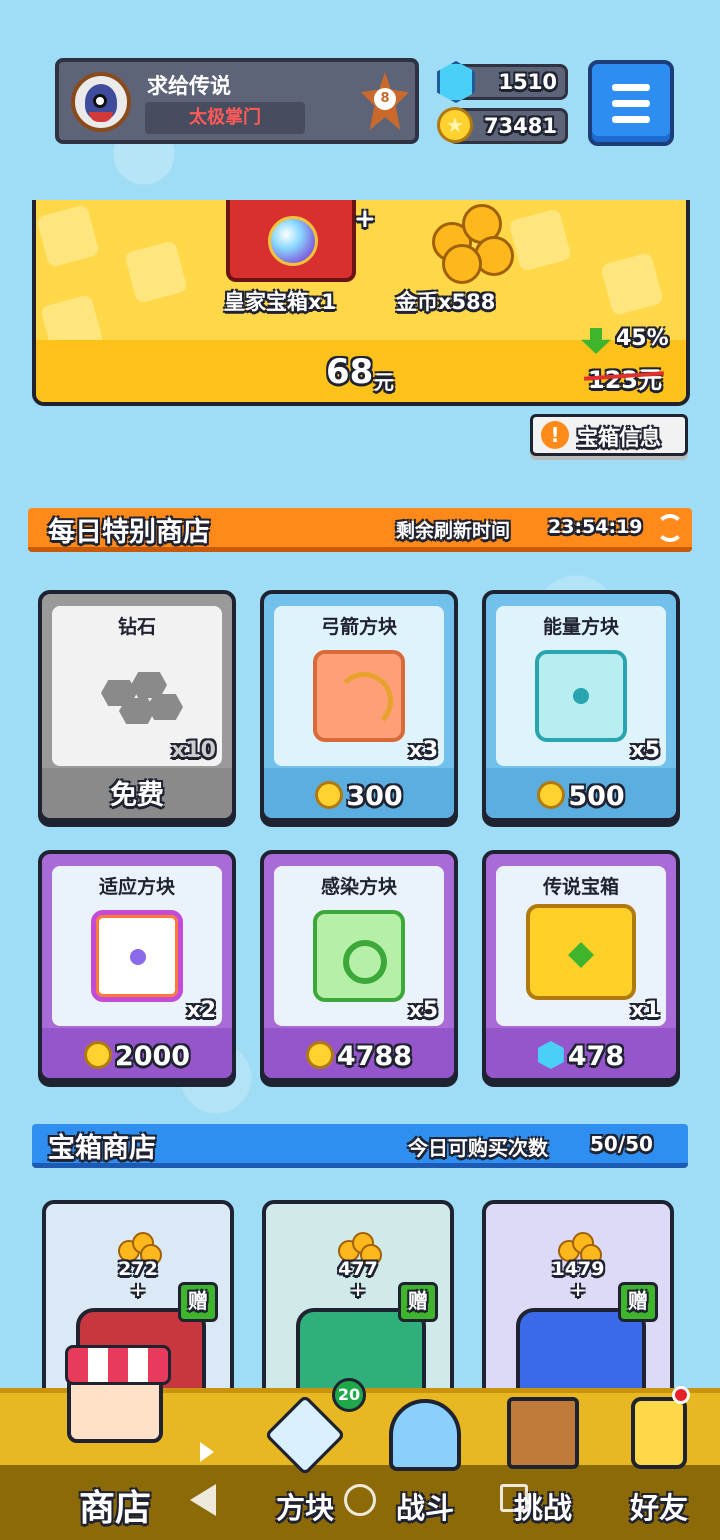 Image resolution: width=720 pixels, height=1540 pixels. What do you see at coordinates (385, 99) in the screenshot?
I see `rank-number: 8` at bounding box center [385, 99].